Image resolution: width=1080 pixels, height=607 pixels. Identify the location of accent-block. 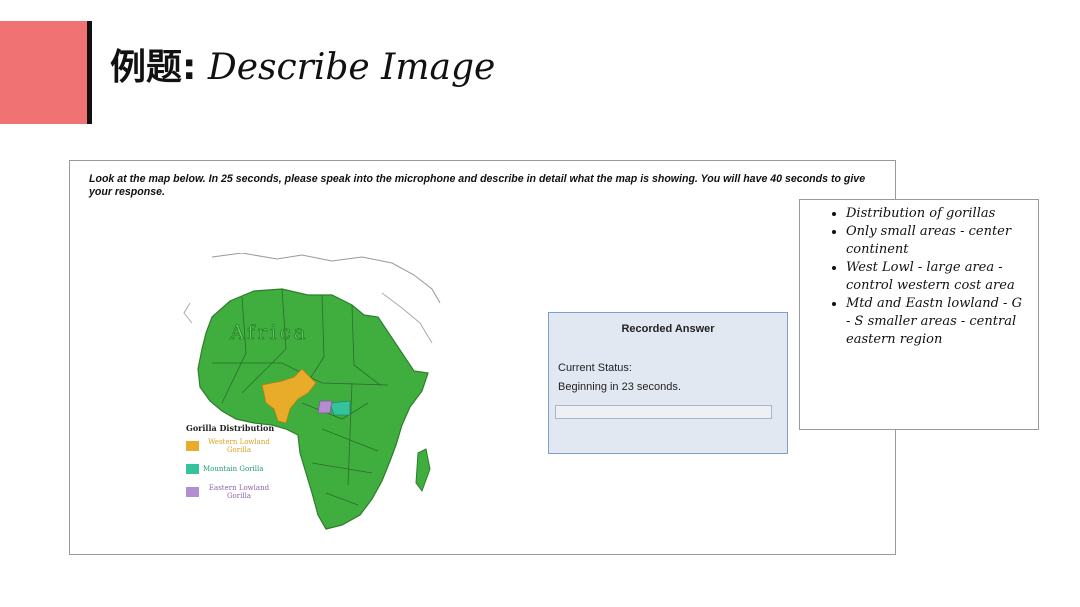
(43, 72).